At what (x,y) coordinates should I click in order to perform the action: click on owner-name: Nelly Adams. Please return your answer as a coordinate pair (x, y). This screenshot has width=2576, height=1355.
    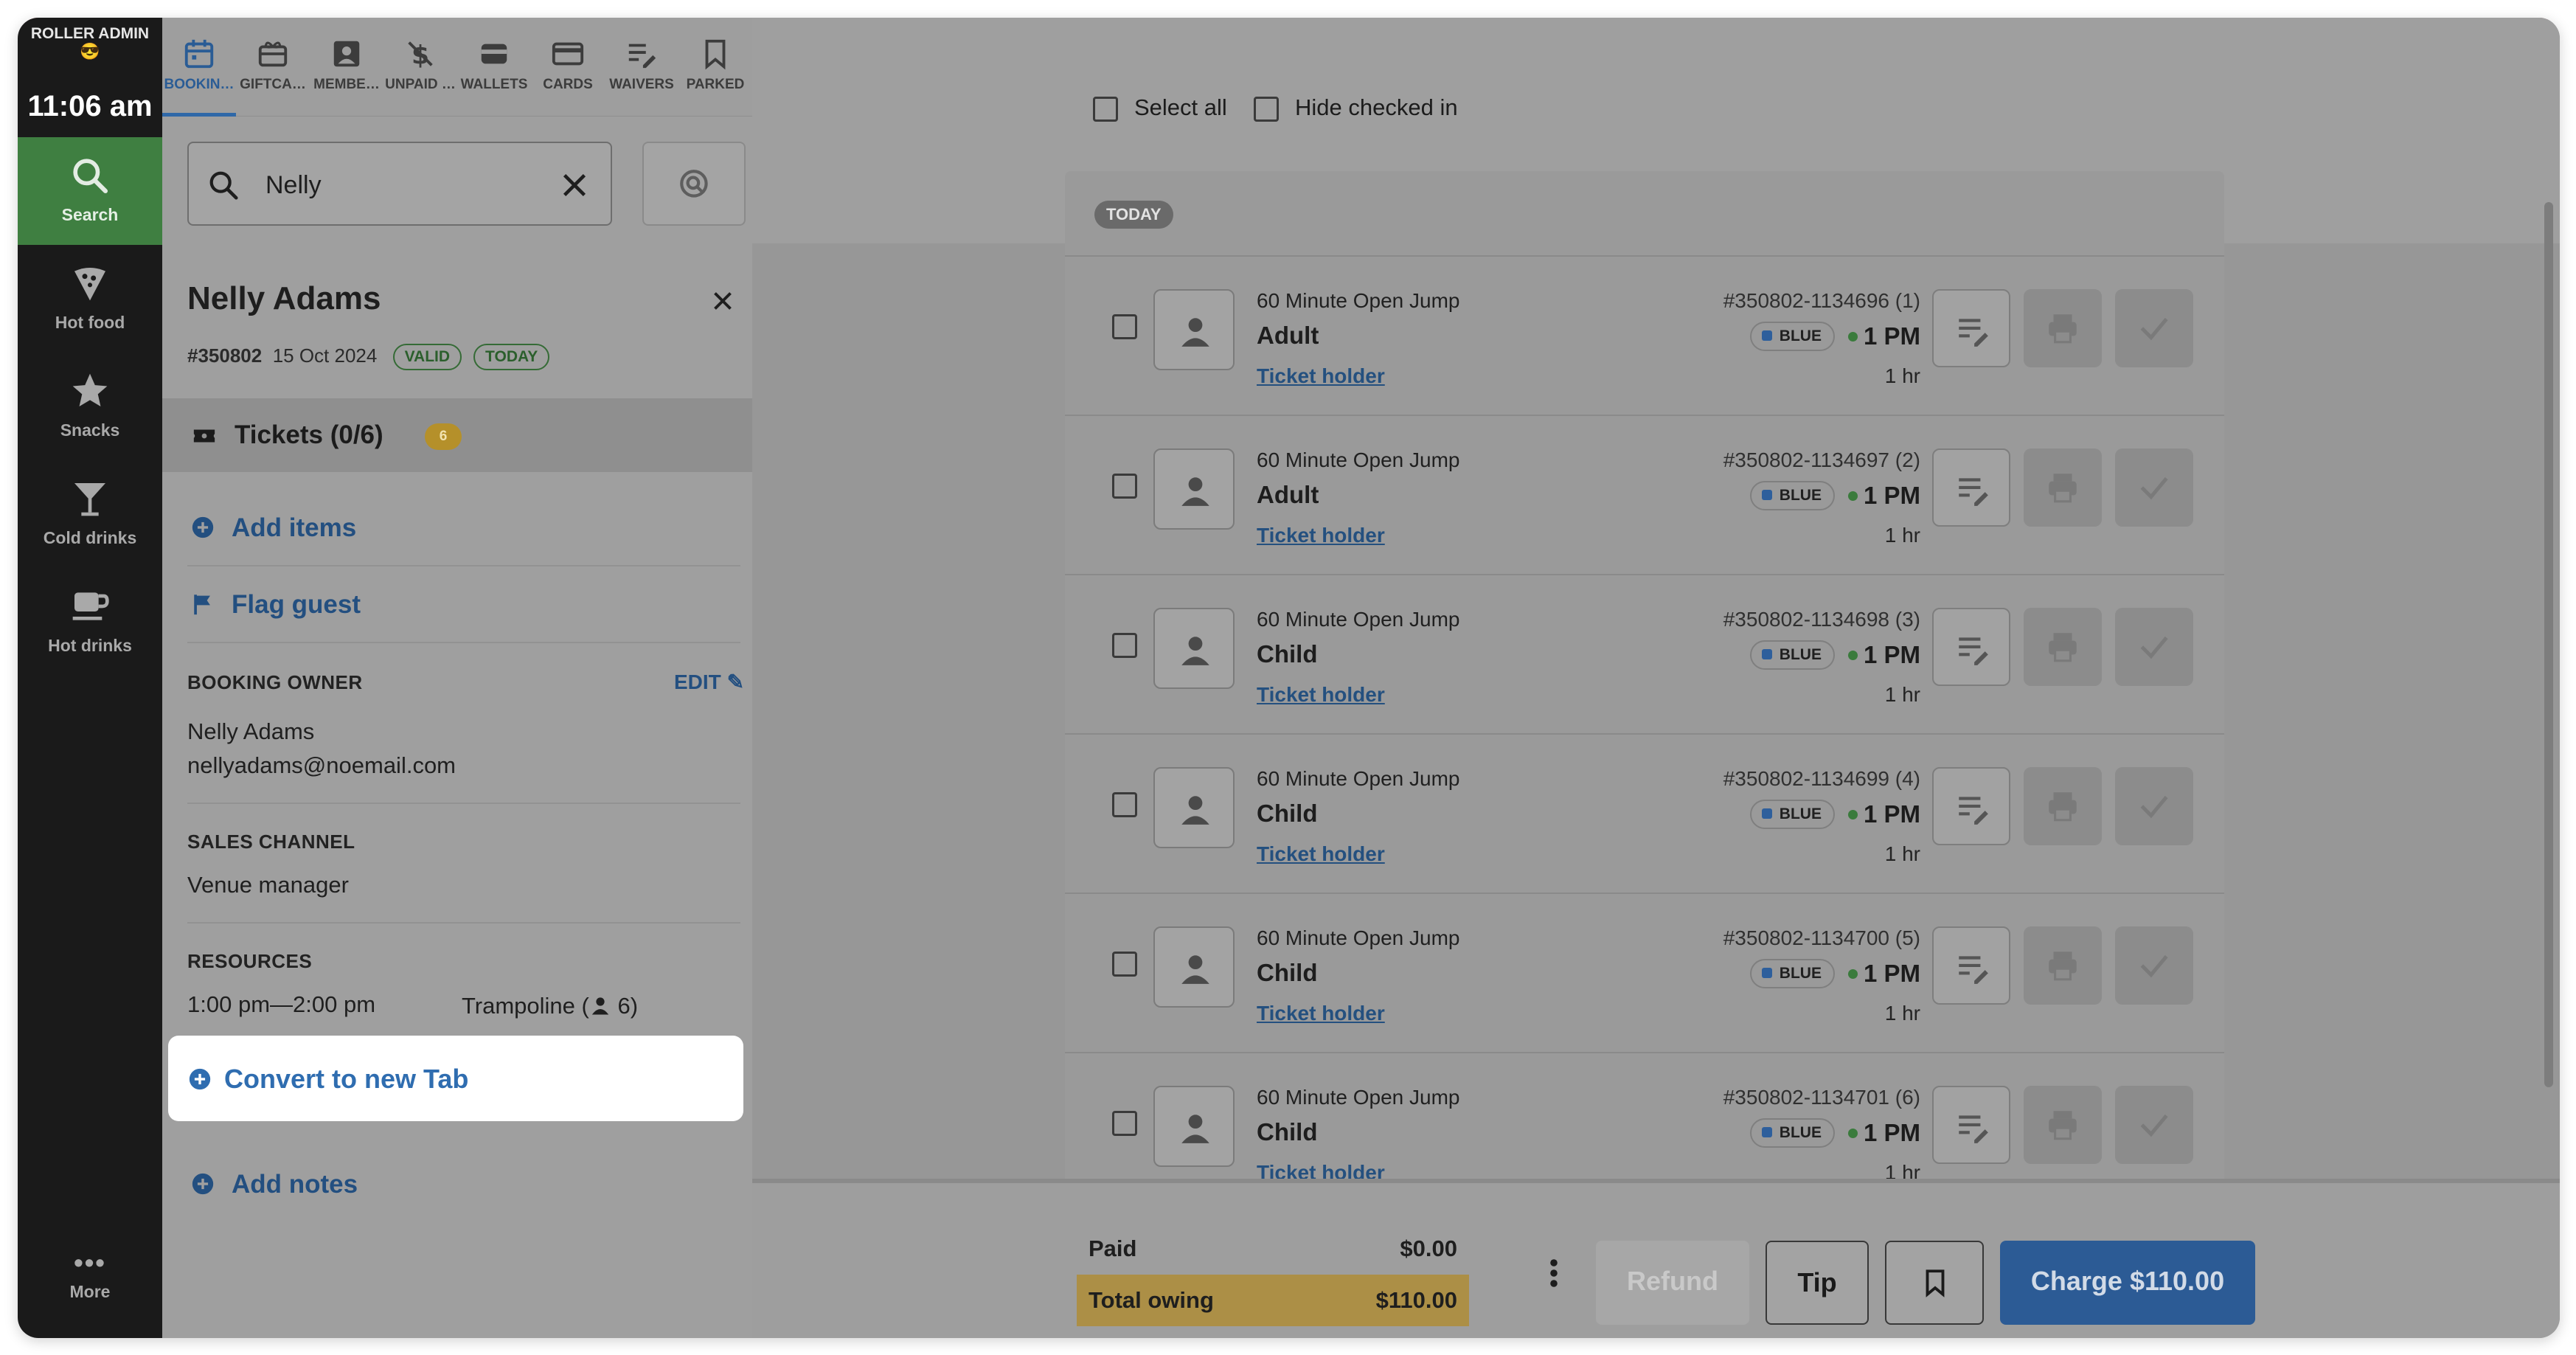
    Looking at the image, I should click on (251, 731).